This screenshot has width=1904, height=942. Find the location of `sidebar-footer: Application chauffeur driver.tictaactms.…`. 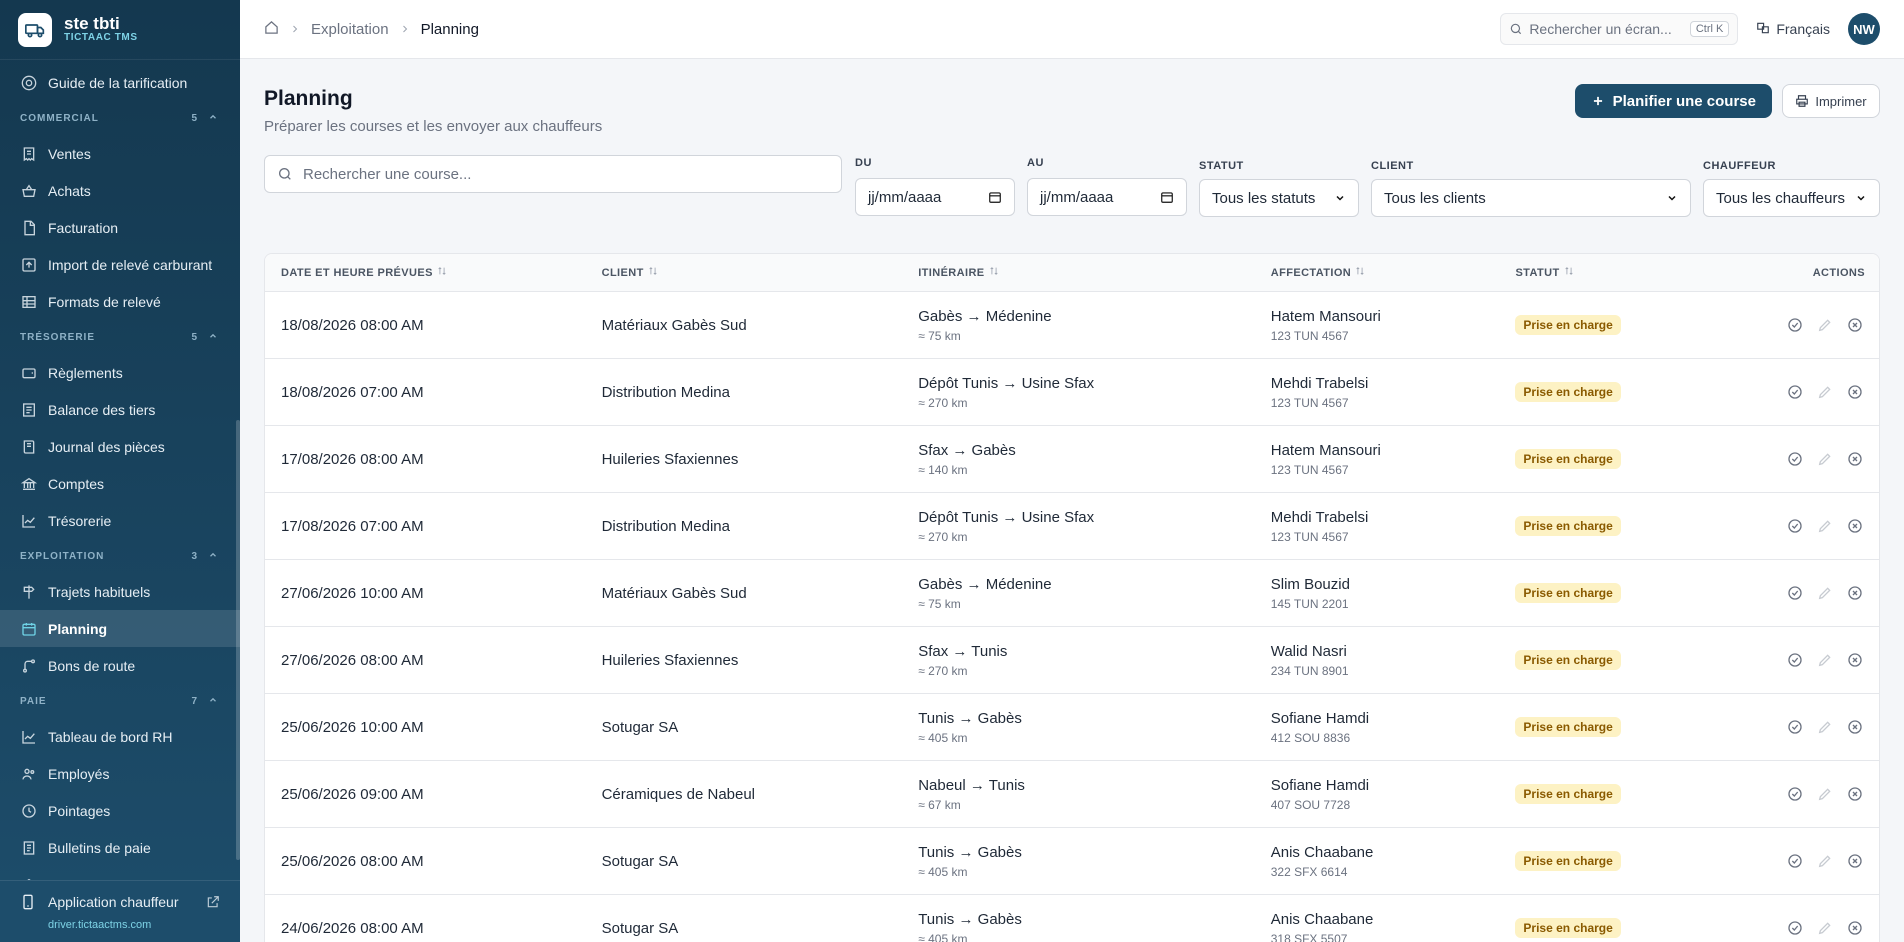

sidebar-footer: Application chauffeur driver.tictaactms.… is located at coordinates (120, 911).